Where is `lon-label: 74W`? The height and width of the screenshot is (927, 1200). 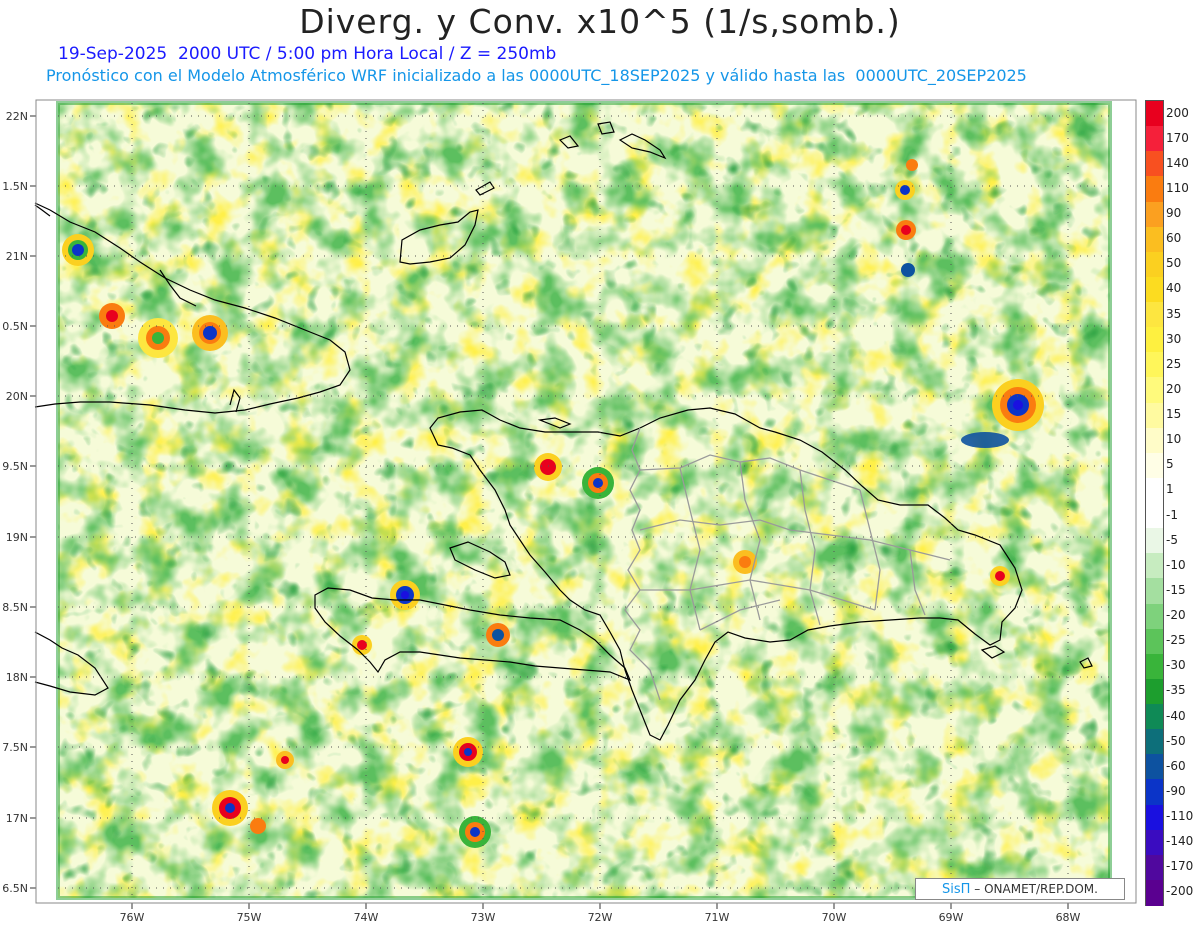
lon-label: 74W is located at coordinates (366, 917).